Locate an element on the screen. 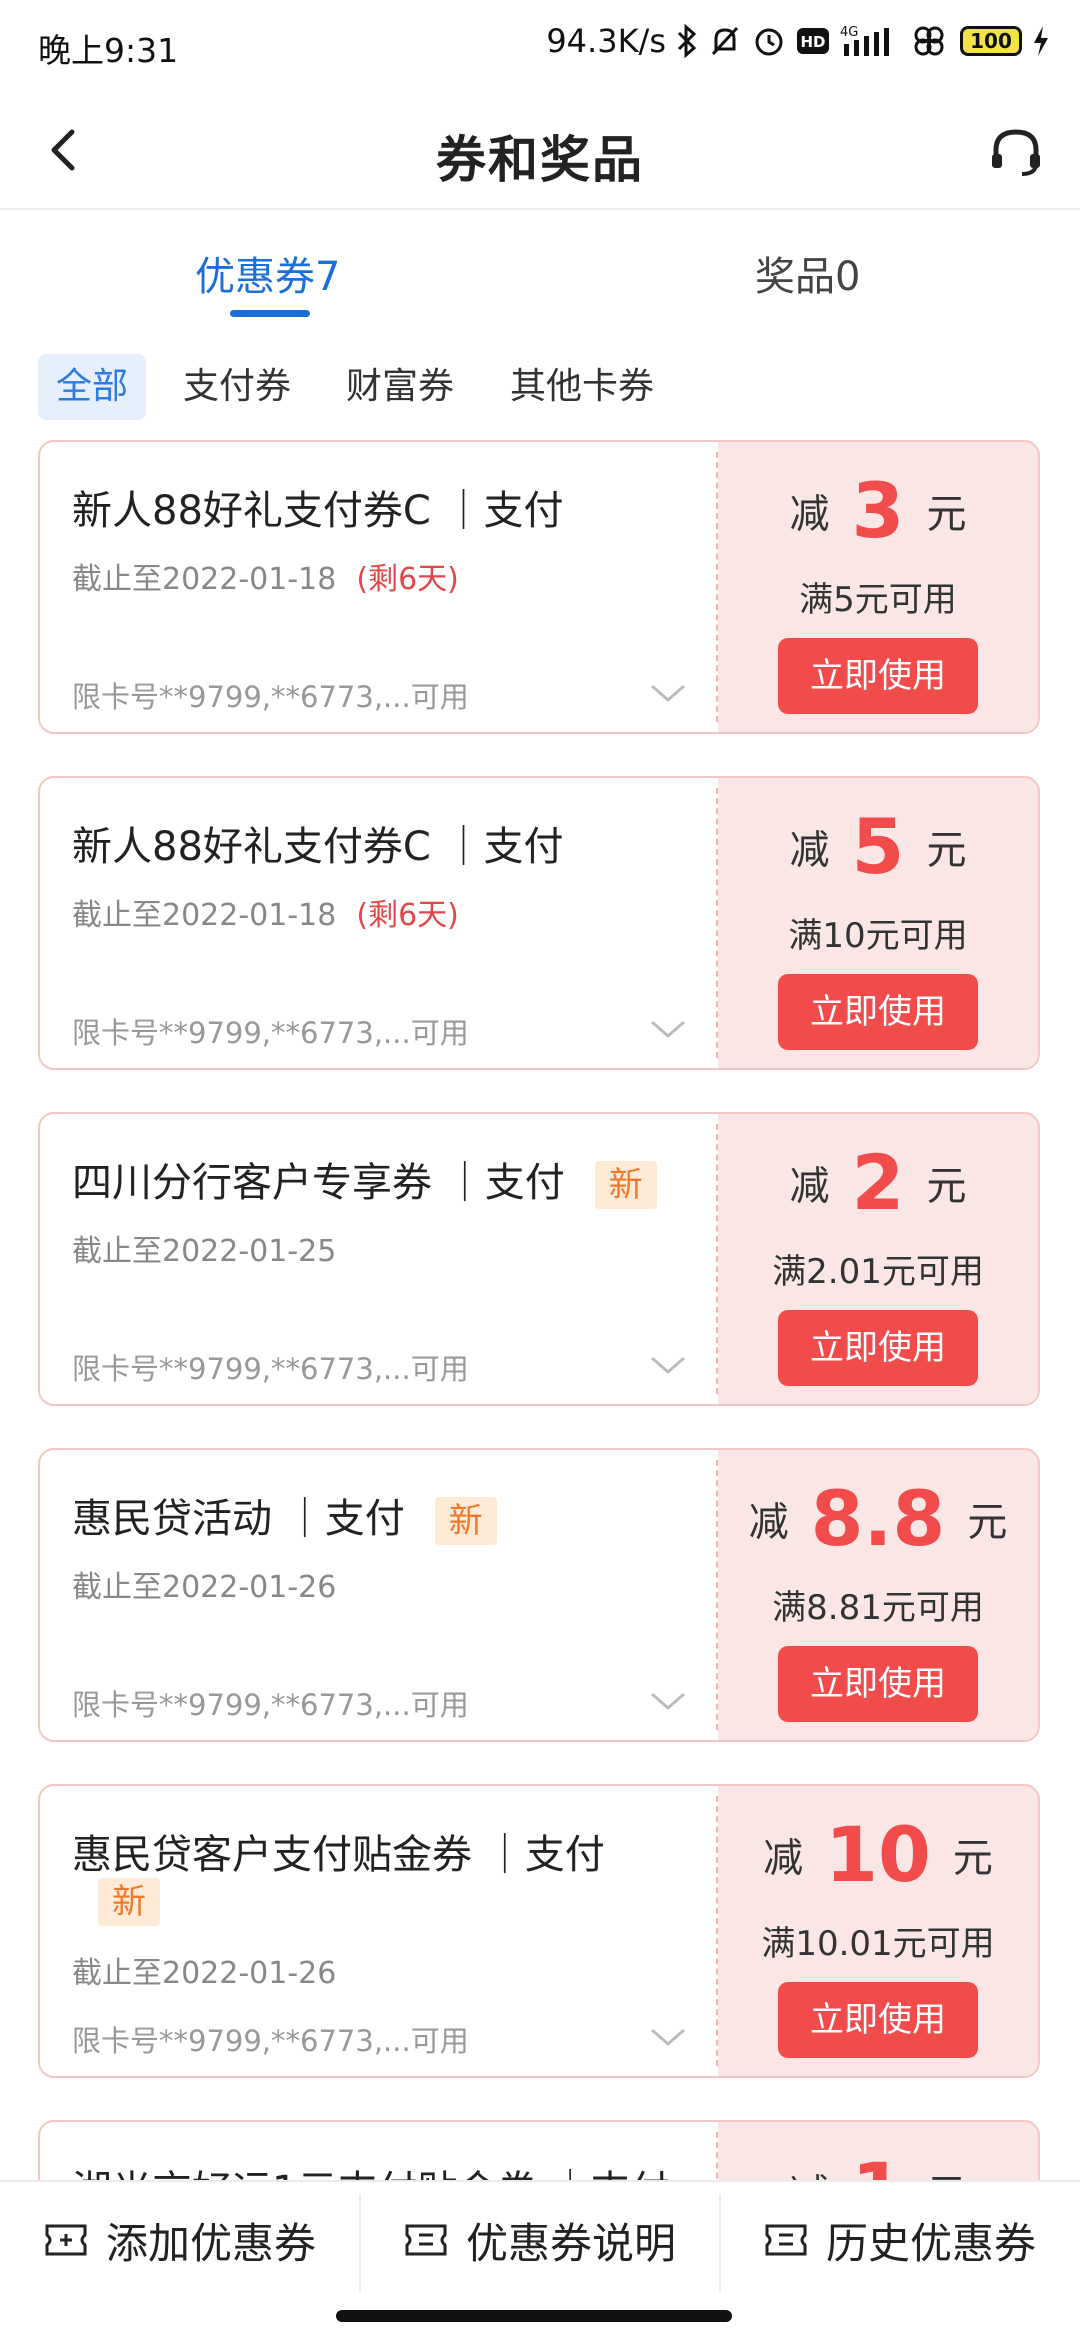  nav-bar: 券和奖品 is located at coordinates (540, 151).